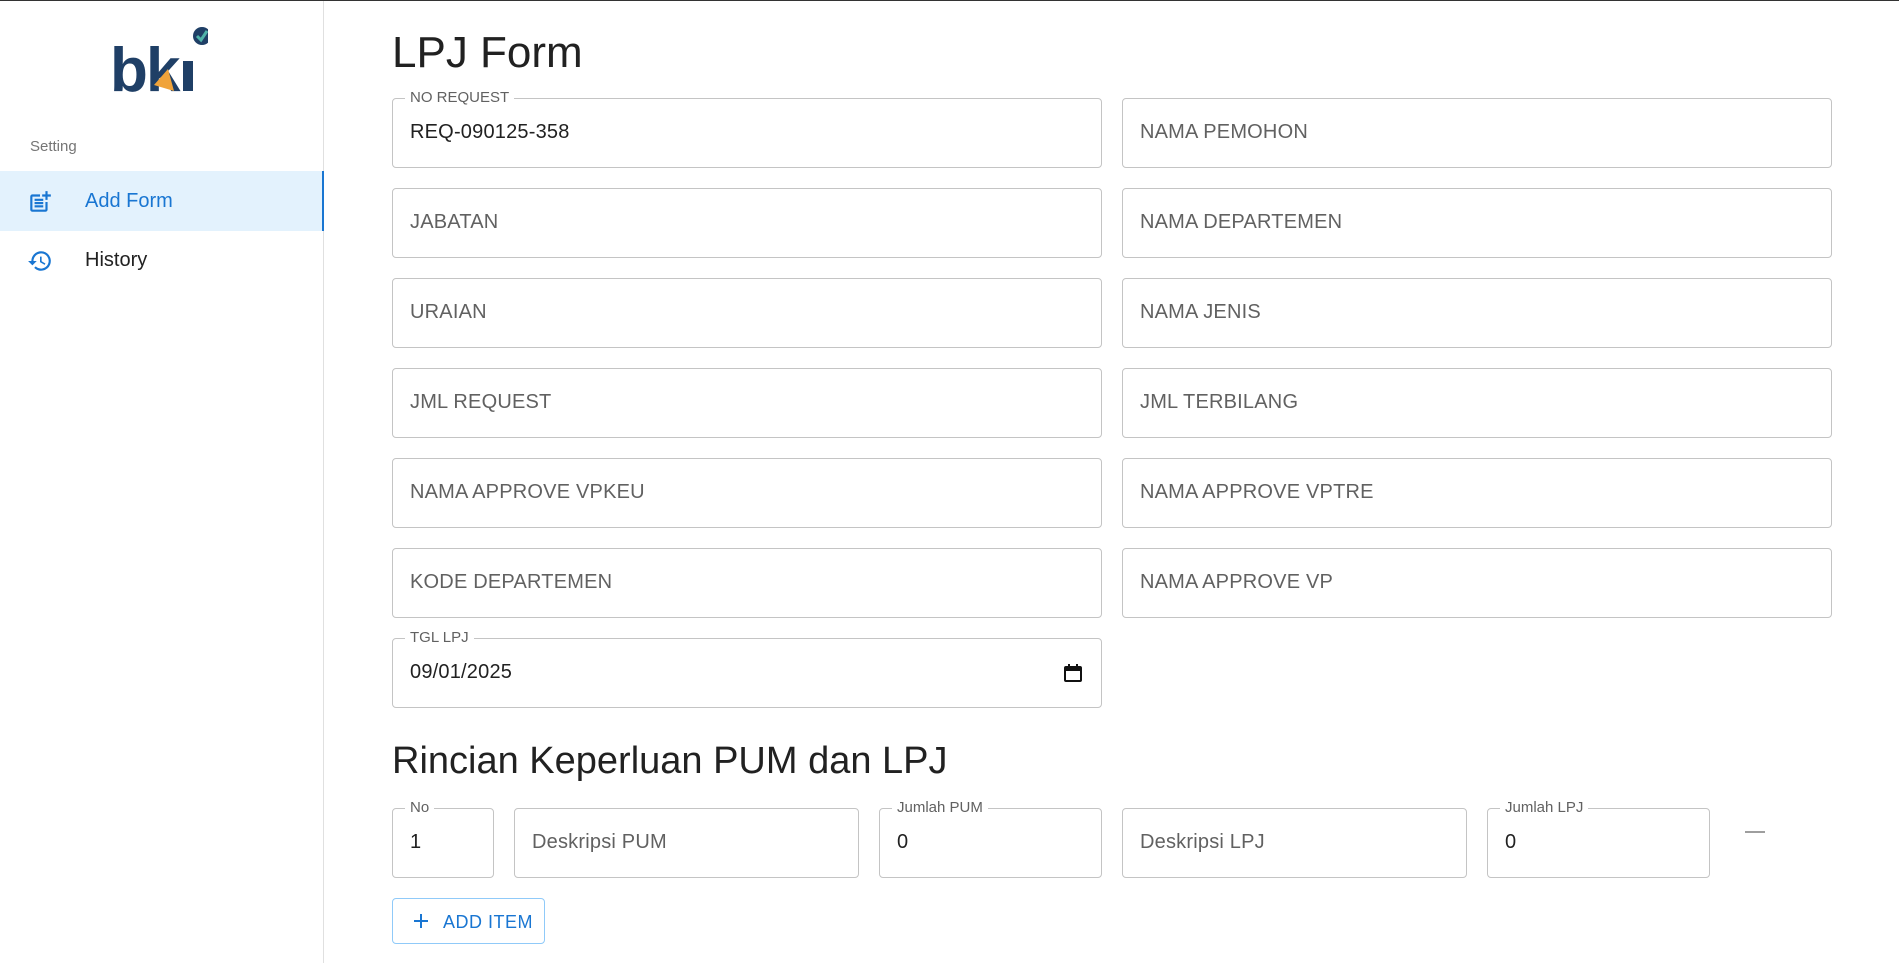 The width and height of the screenshot is (1899, 963). What do you see at coordinates (420, 808) in the screenshot?
I see `item-no-label: No` at bounding box center [420, 808].